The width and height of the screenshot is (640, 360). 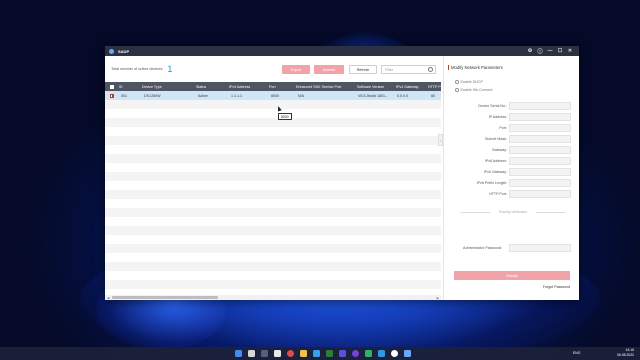 I want to click on telegram-icon, so click(x=381, y=353).